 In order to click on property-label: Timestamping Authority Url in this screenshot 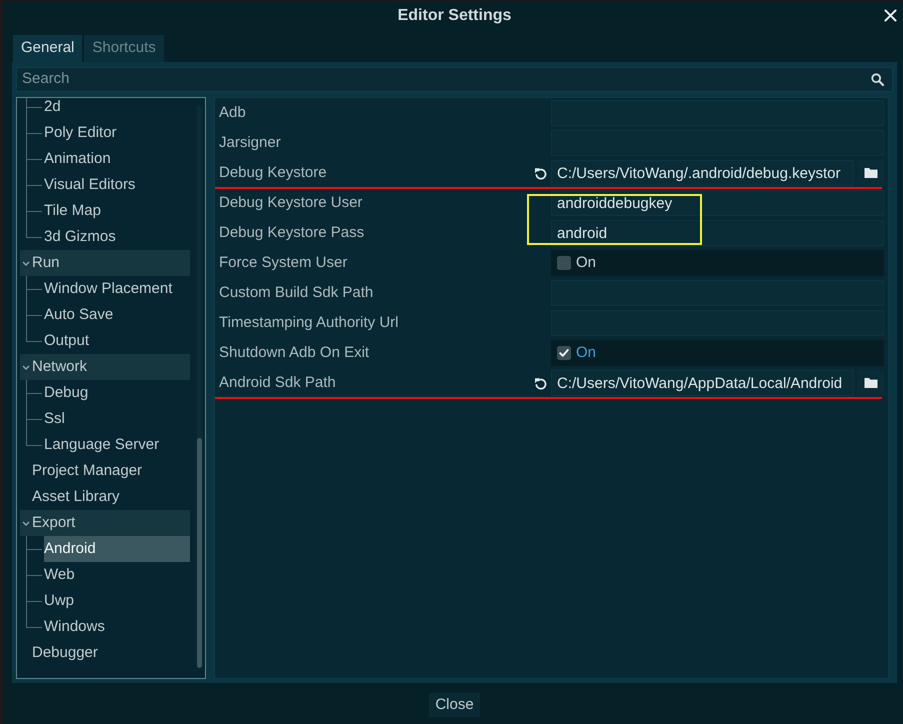, I will do `click(309, 322)`.